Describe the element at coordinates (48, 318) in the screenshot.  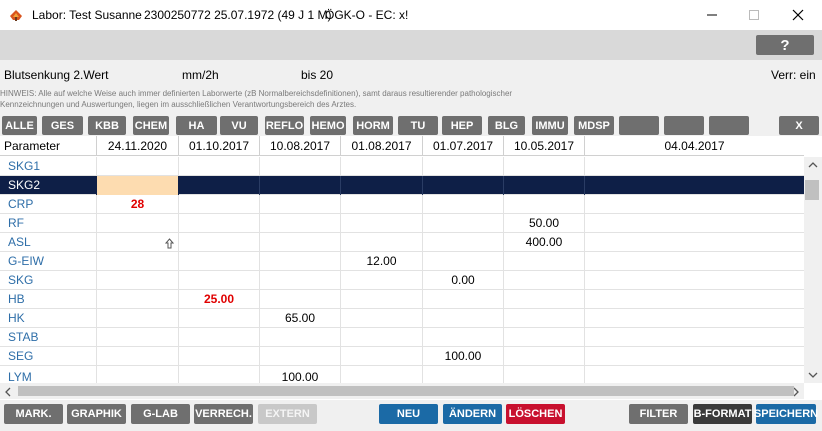
I see `parameter-cell: HK` at that location.